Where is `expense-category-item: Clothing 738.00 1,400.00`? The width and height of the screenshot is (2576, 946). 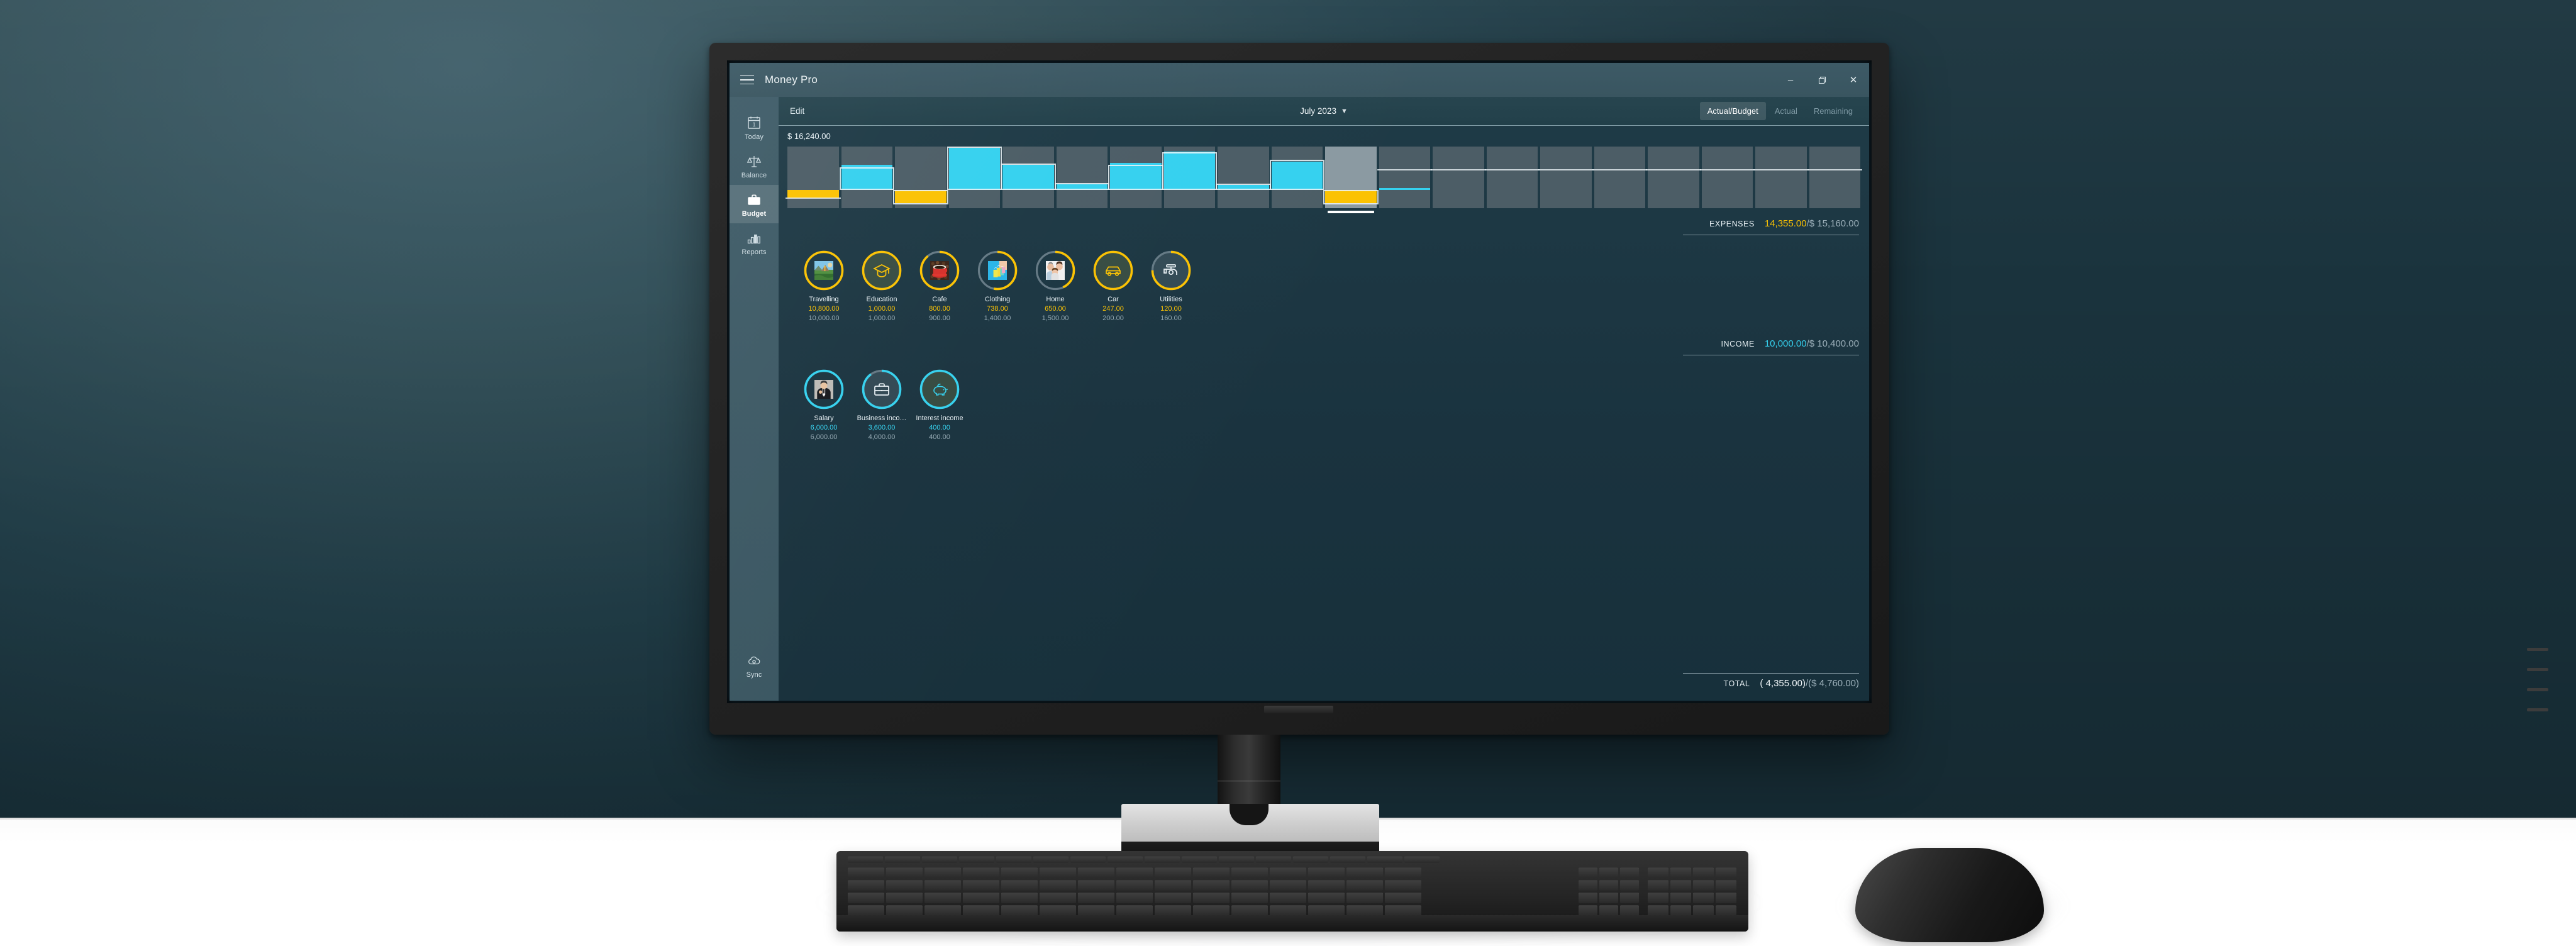 expense-category-item: Clothing 738.00 1,400.00 is located at coordinates (997, 286).